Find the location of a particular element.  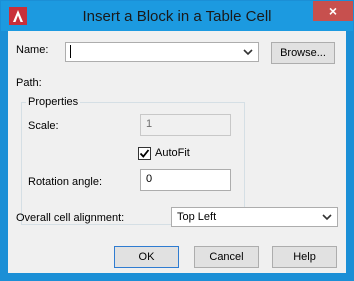

autofit-label: AutoFit is located at coordinates (172, 153).